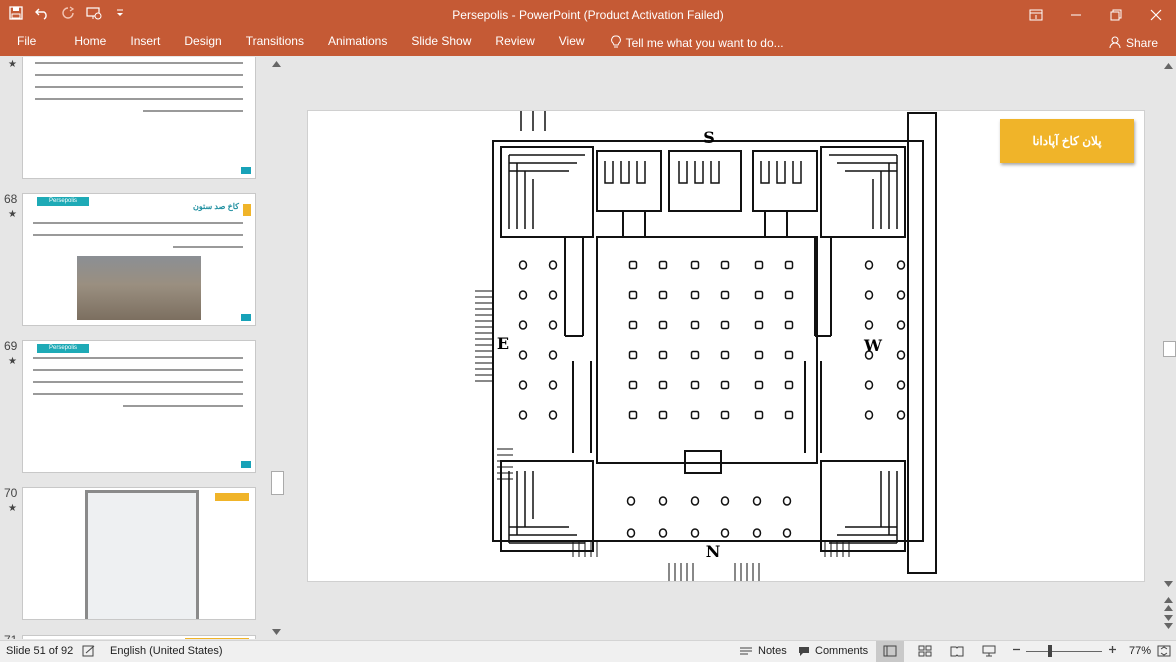  Describe the element at coordinates (1064, 651) in the screenshot. I see `zoom-slider` at that location.